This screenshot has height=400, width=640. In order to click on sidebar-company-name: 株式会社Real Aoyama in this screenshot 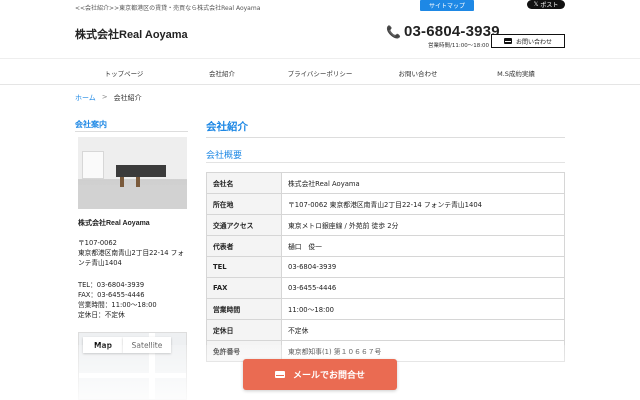, I will do `click(114, 223)`.